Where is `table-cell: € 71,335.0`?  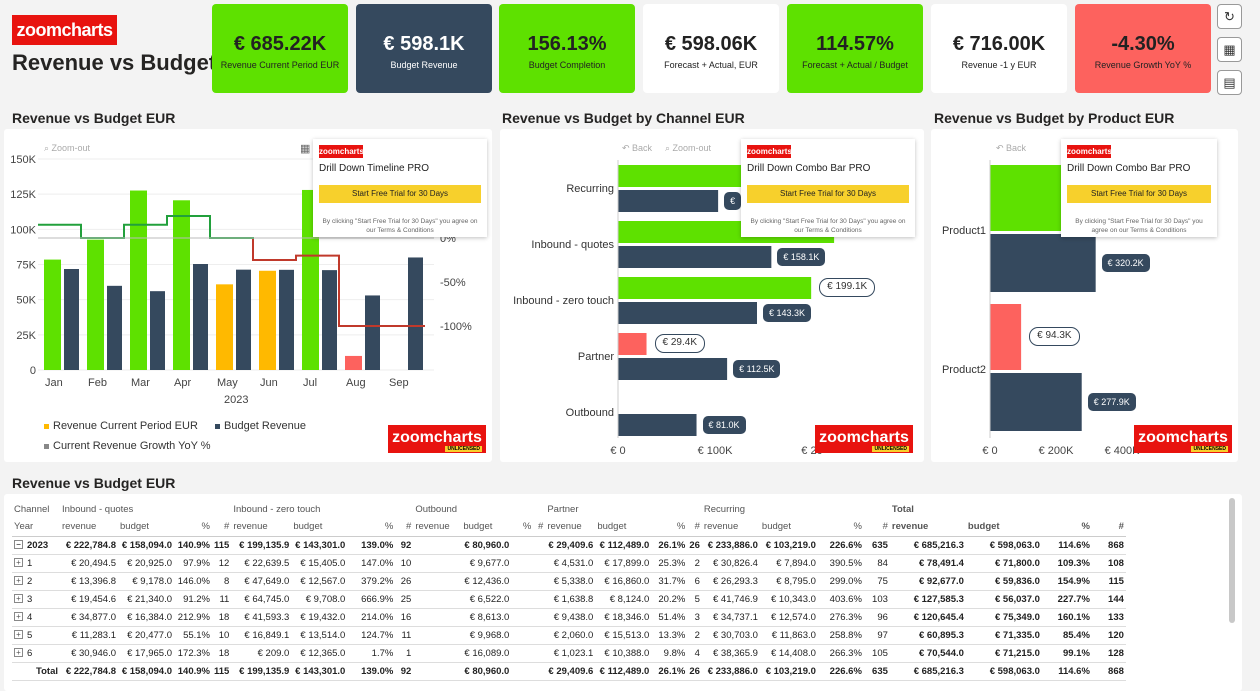
table-cell: € 71,335.0 is located at coordinates (1003, 635).